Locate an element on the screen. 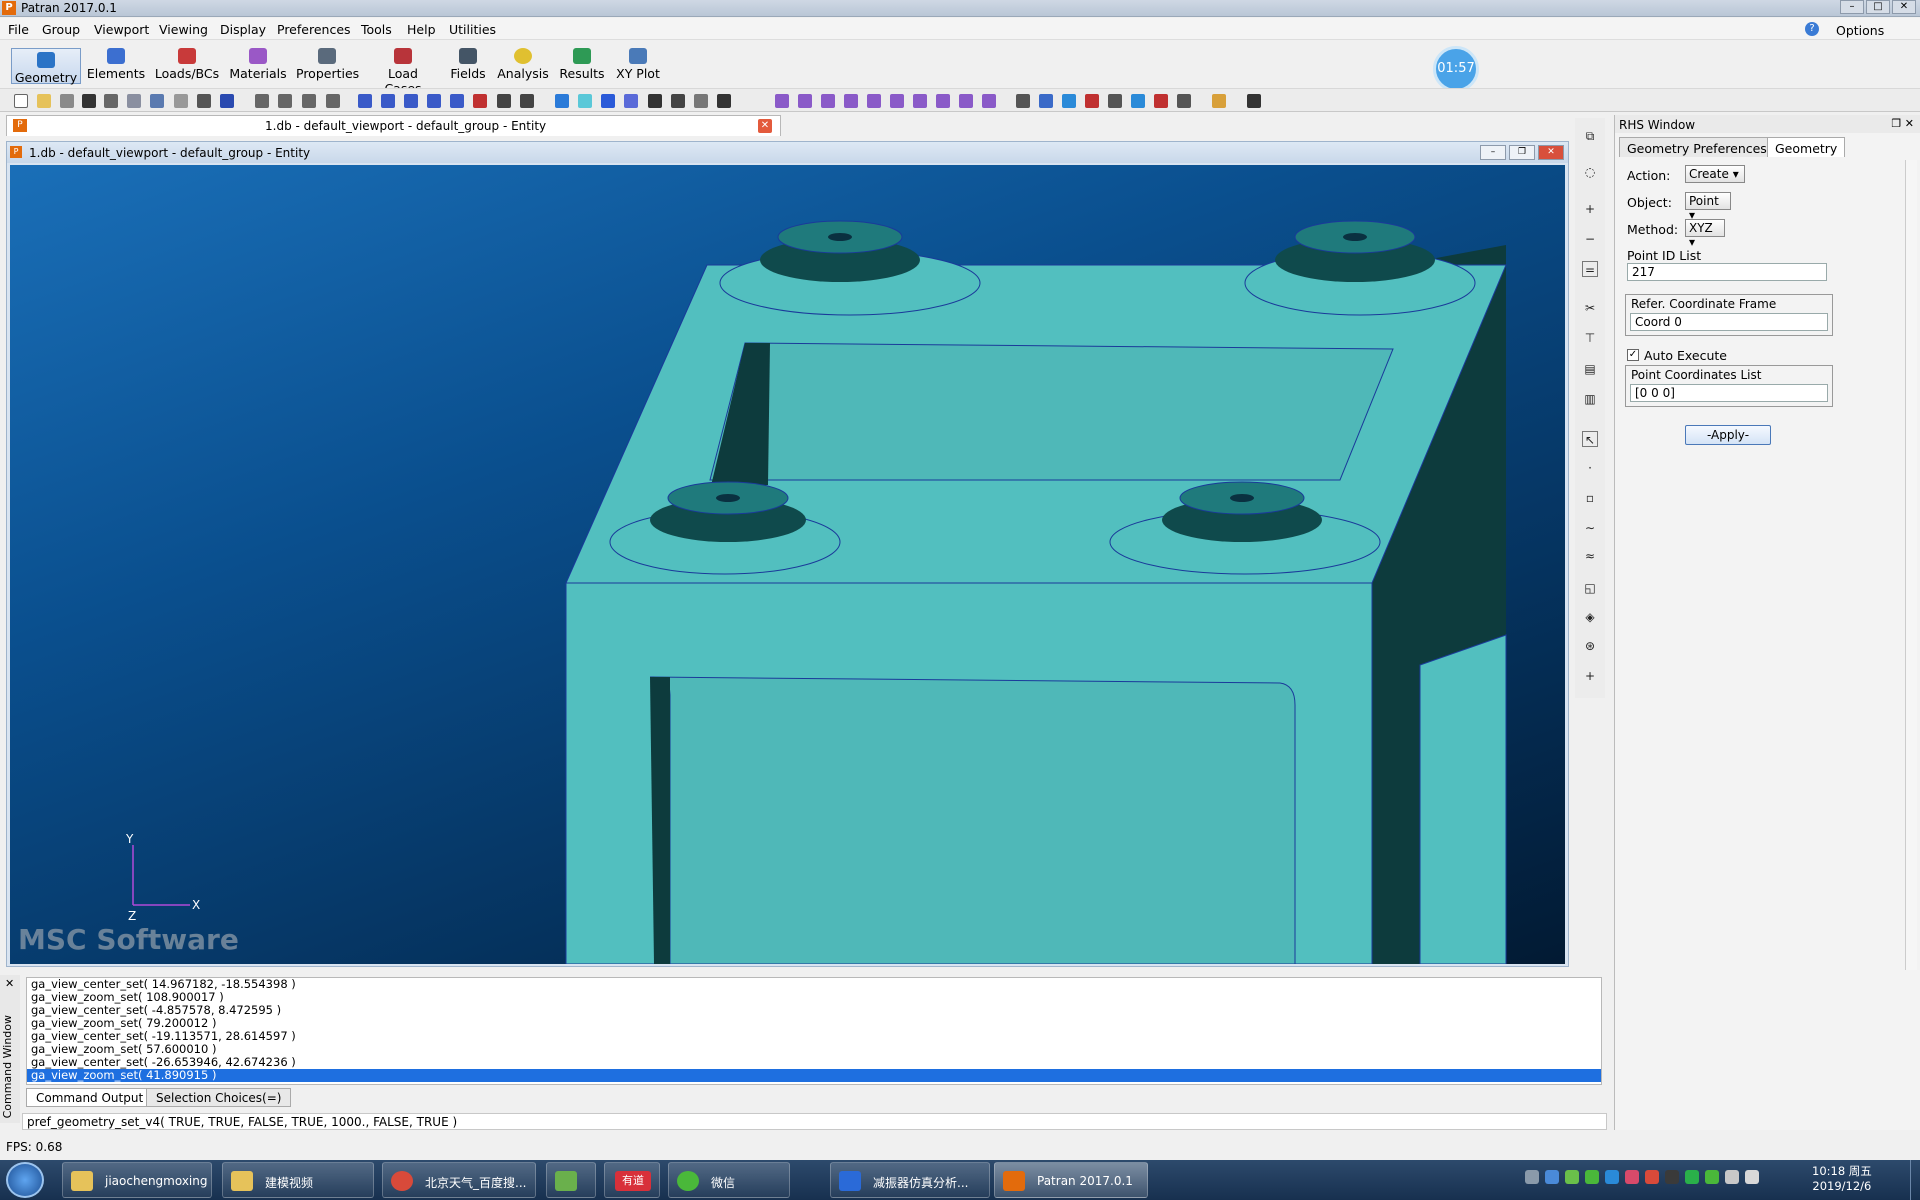  rhs-scrollbar is located at coordinates (1911, 565).